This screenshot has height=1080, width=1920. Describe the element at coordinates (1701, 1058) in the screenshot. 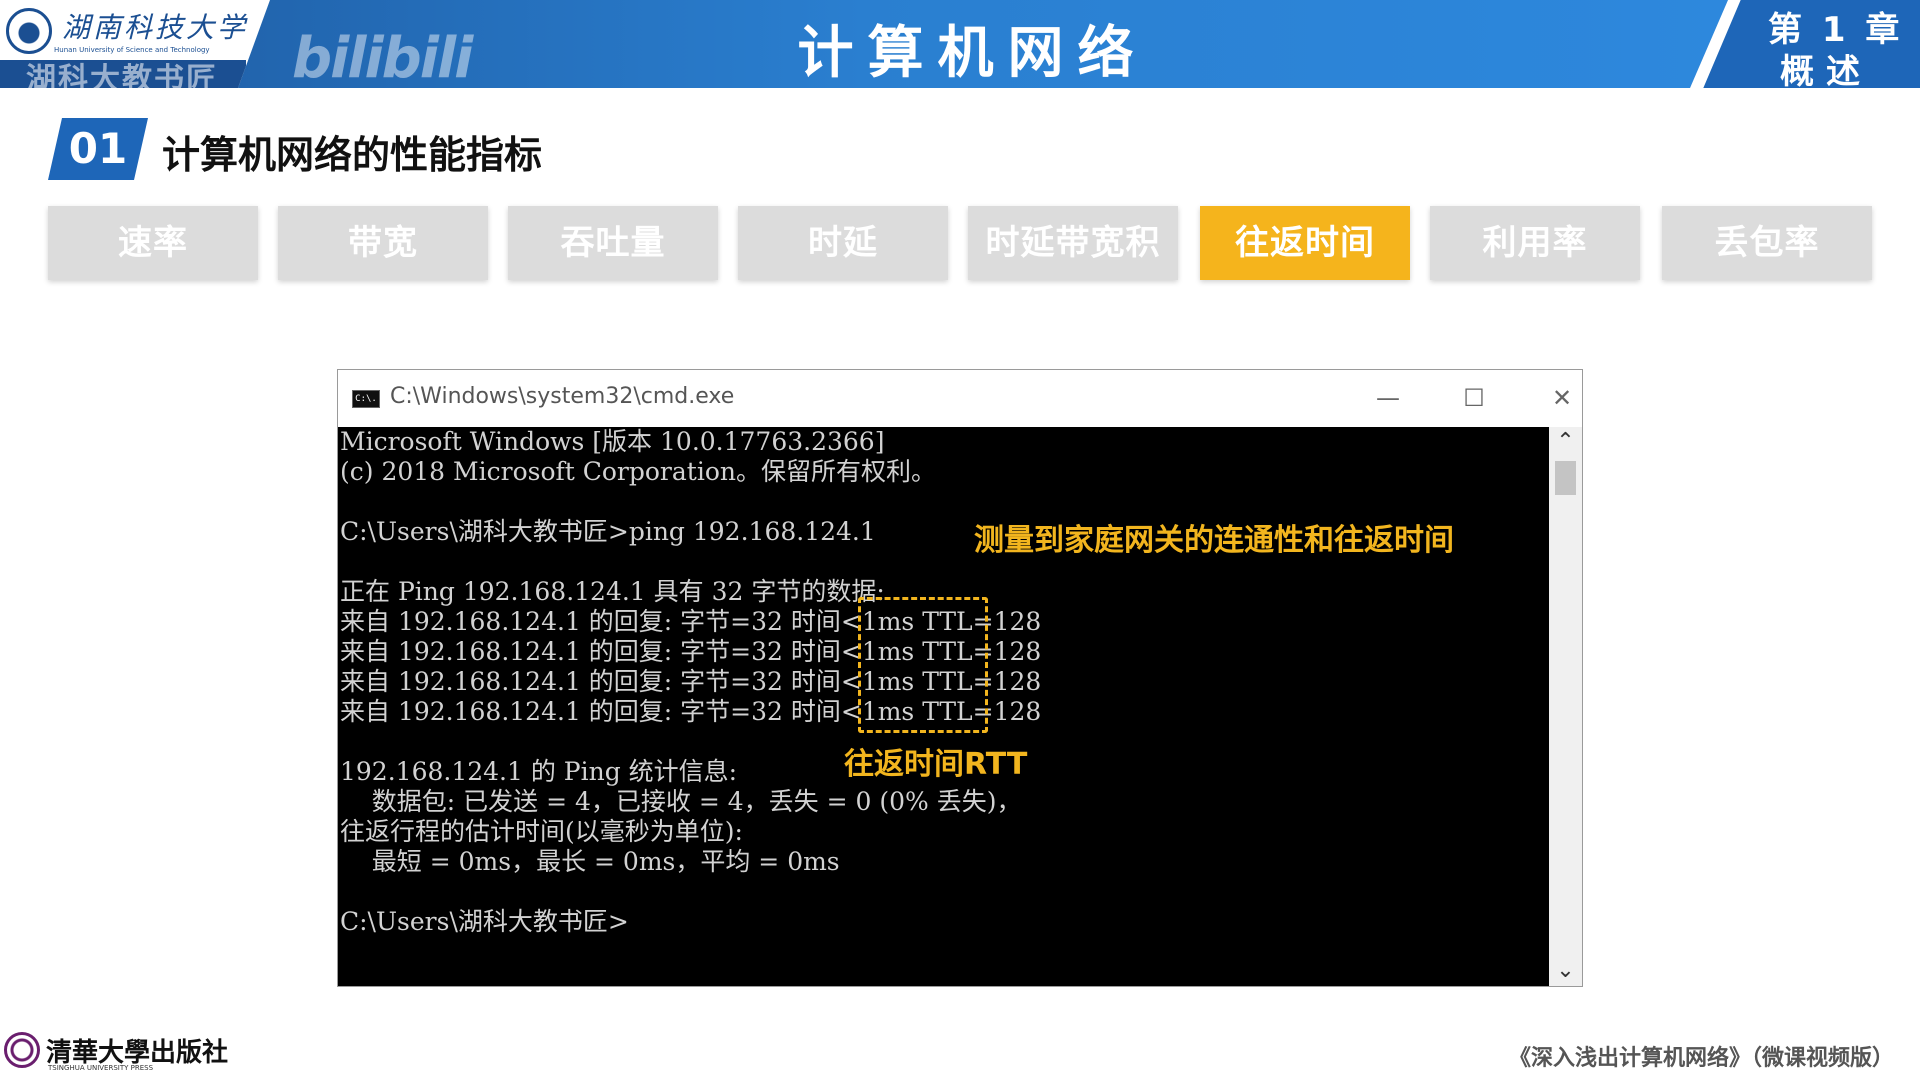

I see `book-title: 《深入浅出计算机网络》（微课视频版）` at that location.